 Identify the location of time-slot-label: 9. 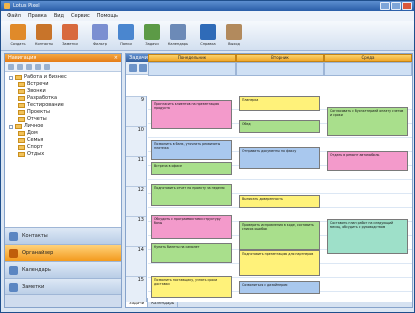
(136, 110).